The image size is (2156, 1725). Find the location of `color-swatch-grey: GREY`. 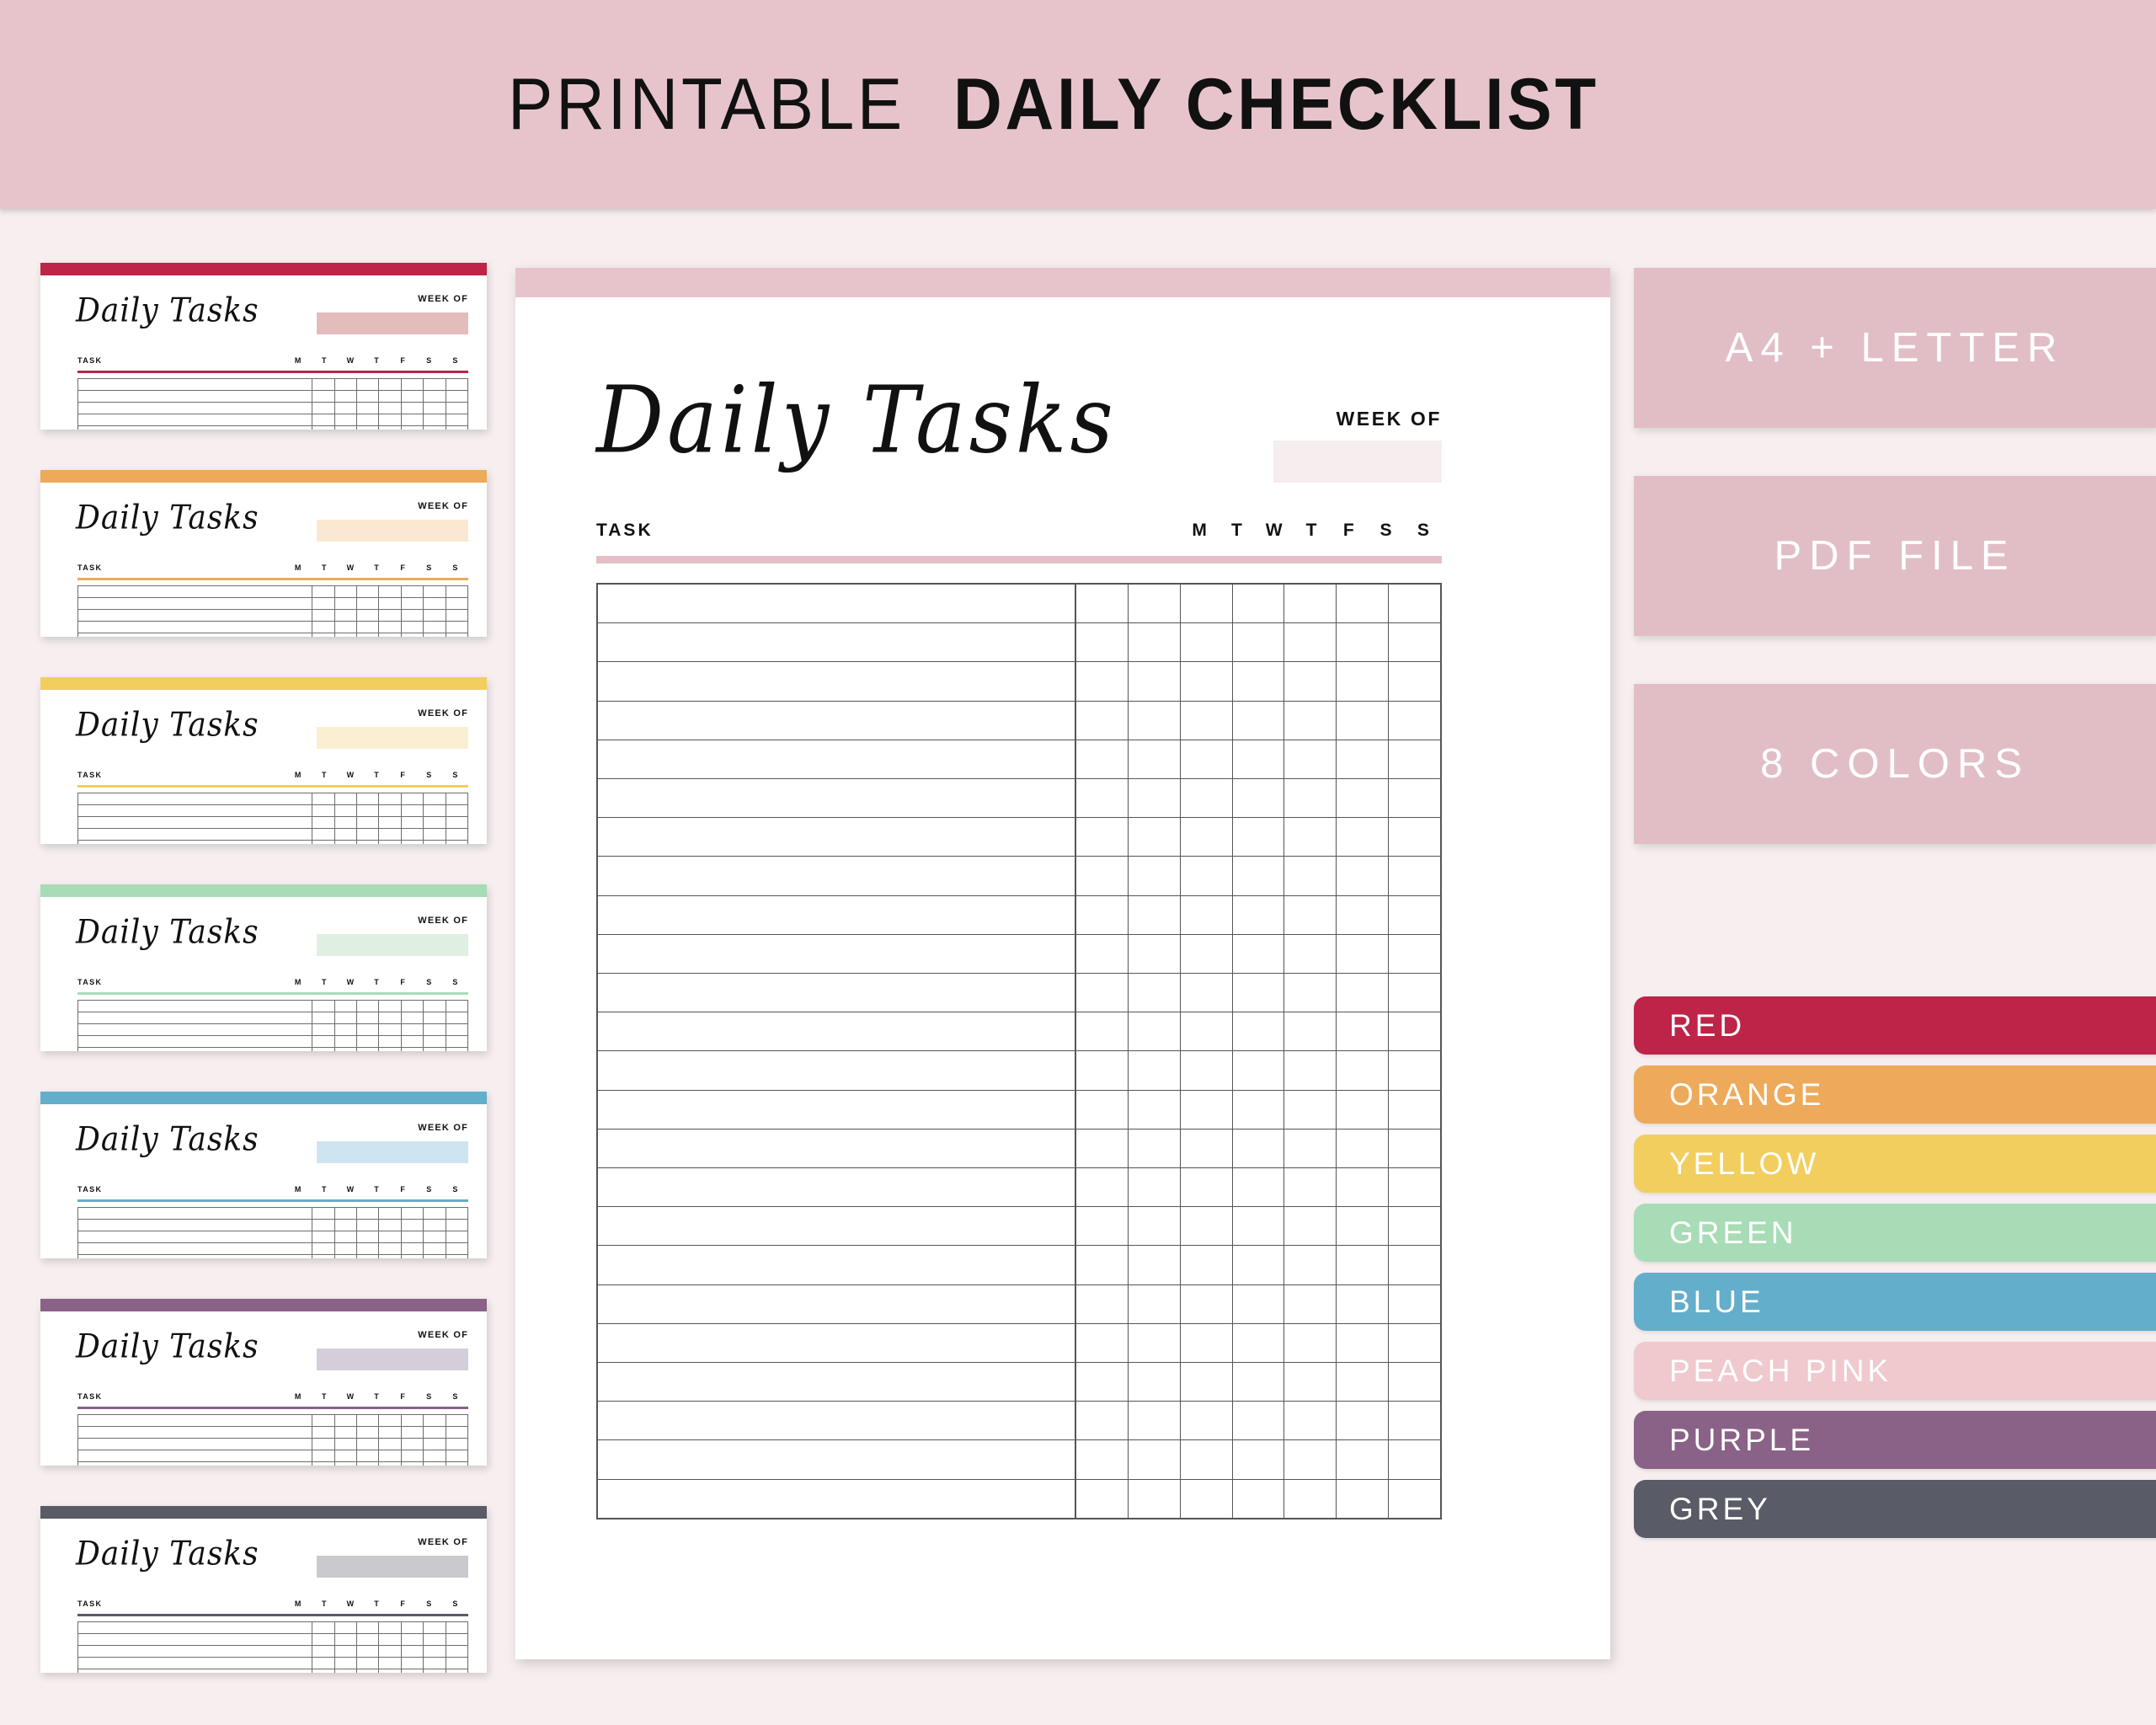

color-swatch-grey: GREY is located at coordinates (1895, 1509).